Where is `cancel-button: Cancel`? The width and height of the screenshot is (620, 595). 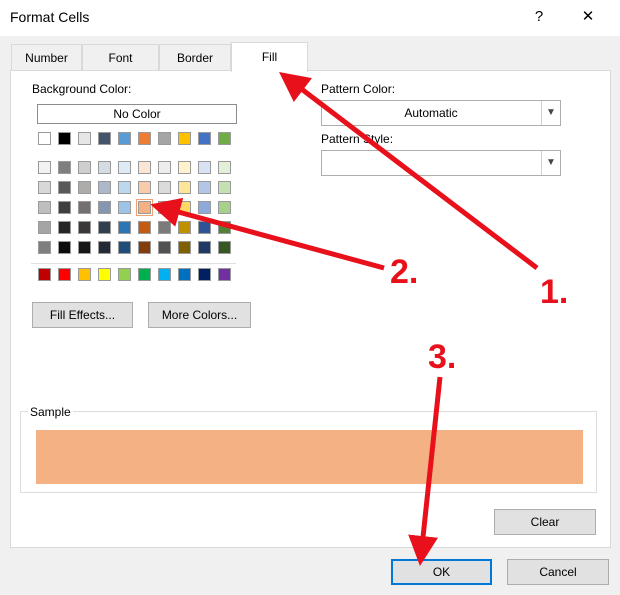 cancel-button: Cancel is located at coordinates (558, 572).